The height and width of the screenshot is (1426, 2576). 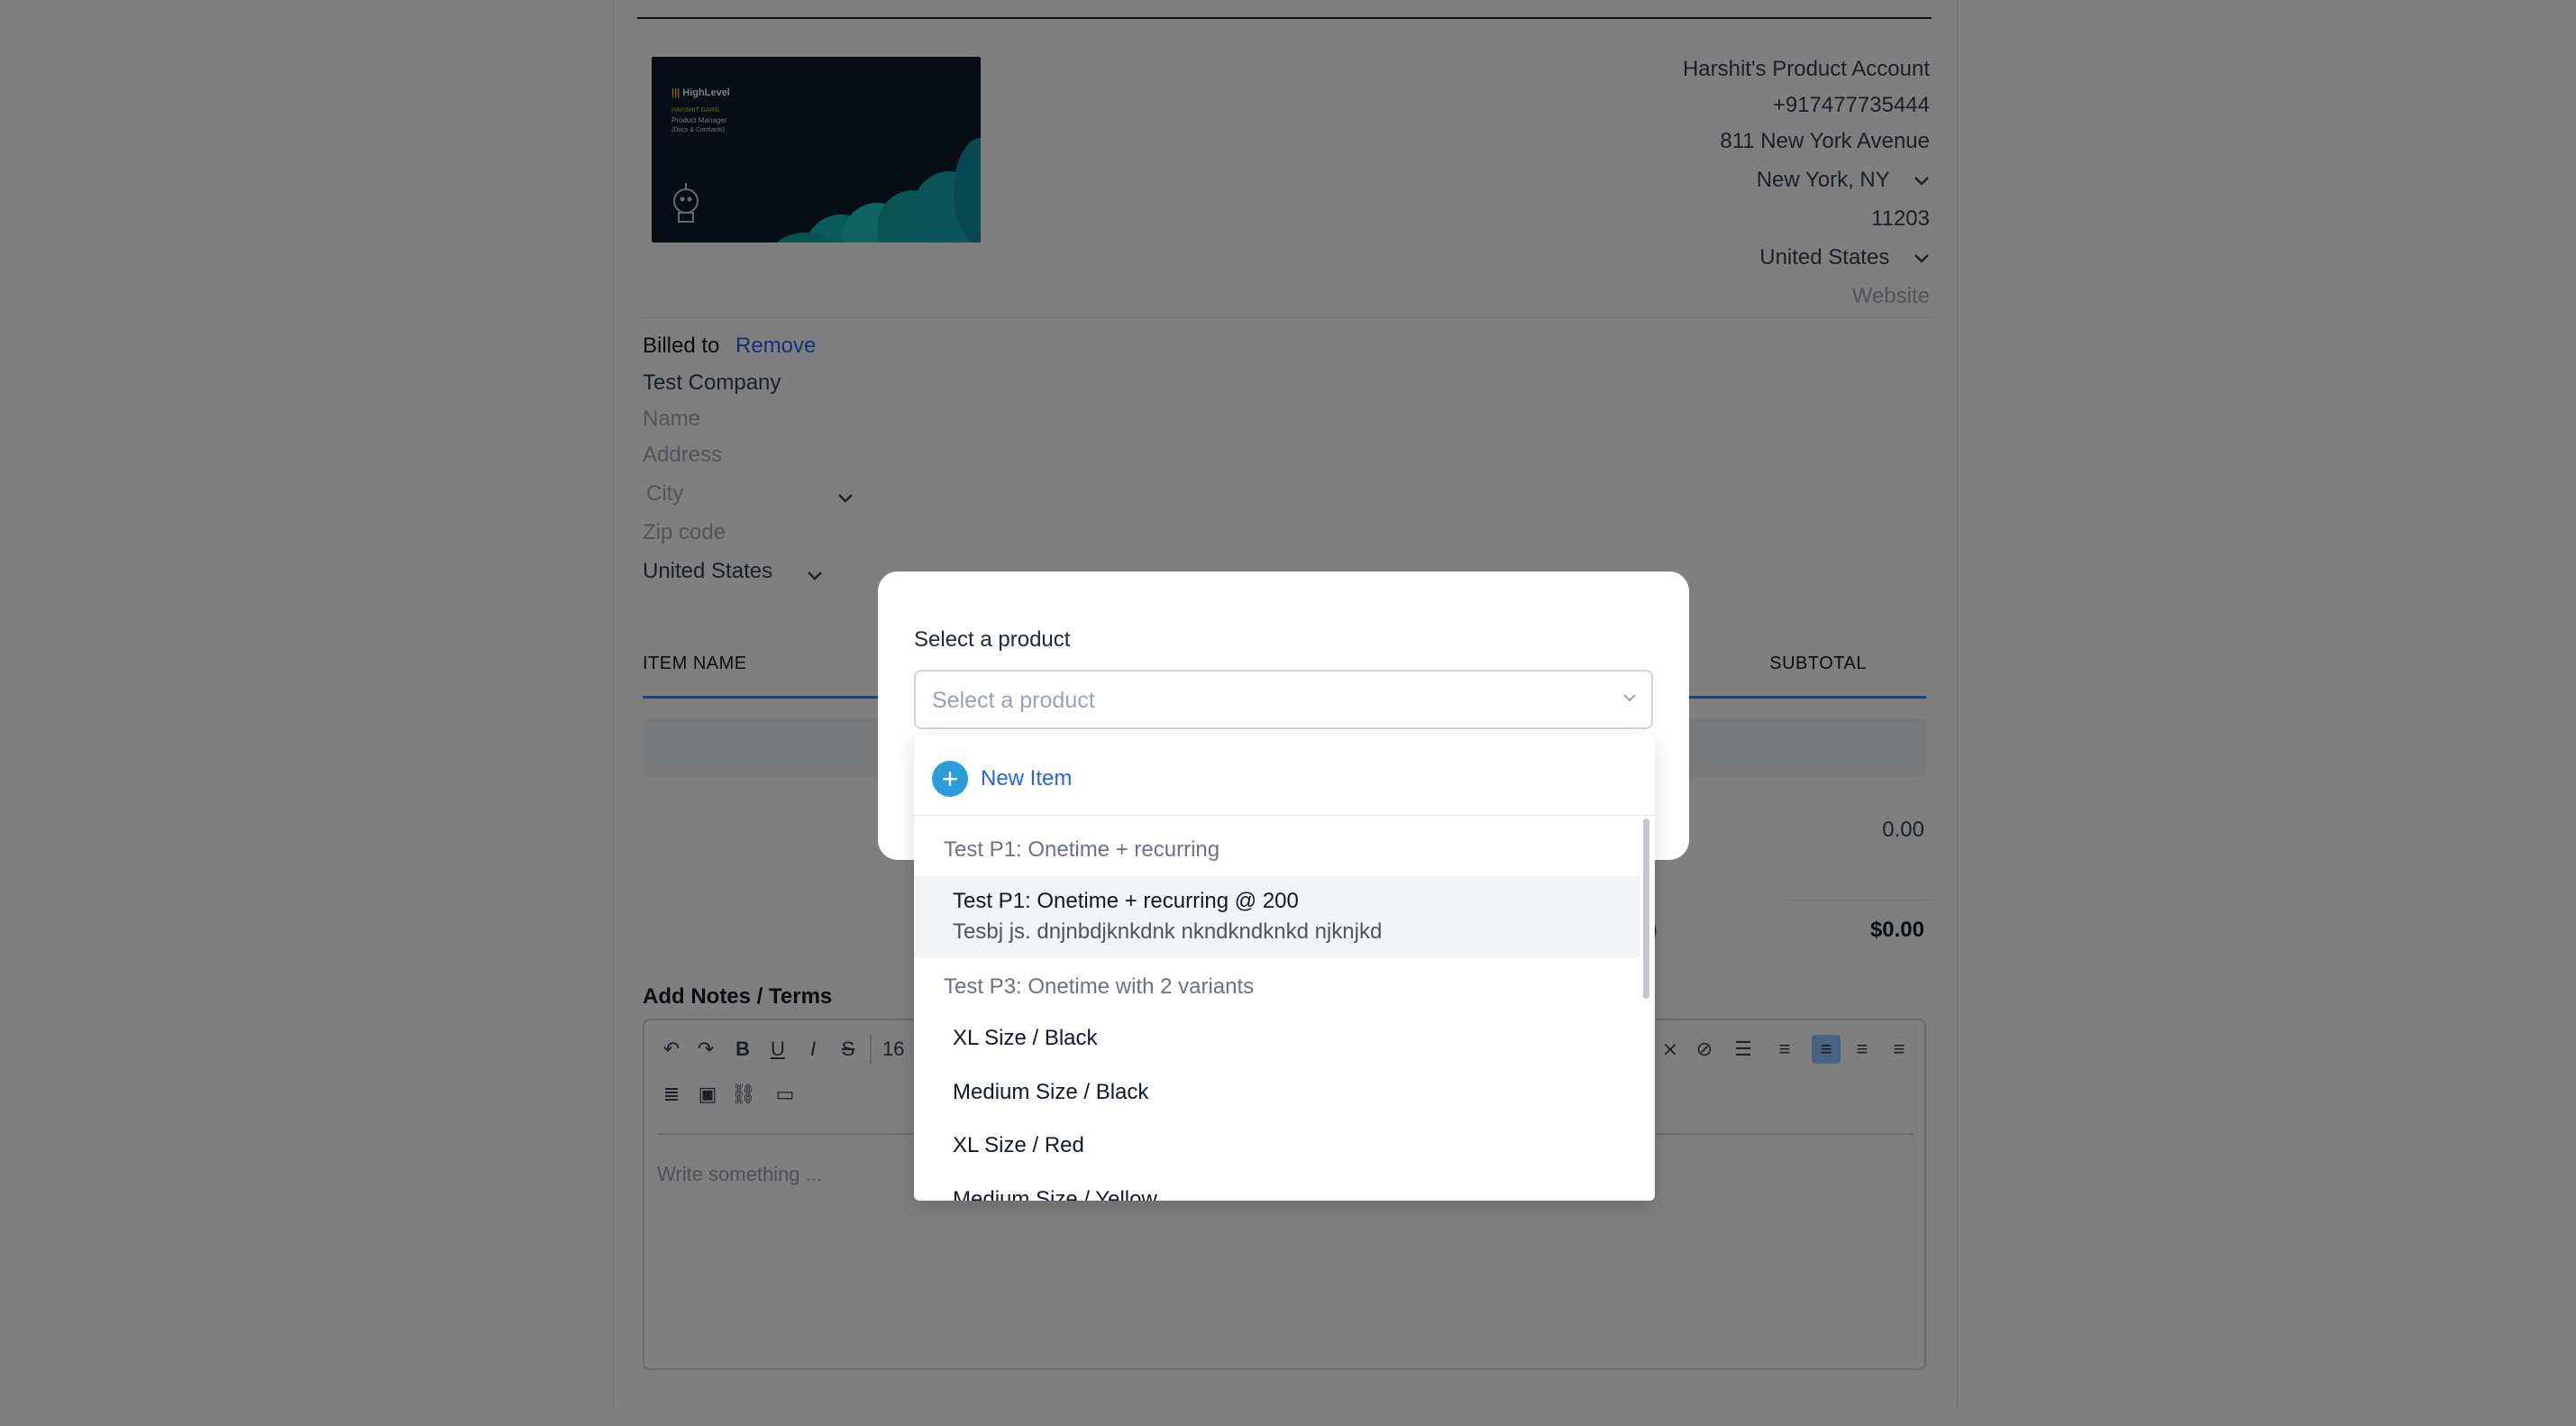 I want to click on product-option: XL Size / Black, so click(x=1277, y=1038).